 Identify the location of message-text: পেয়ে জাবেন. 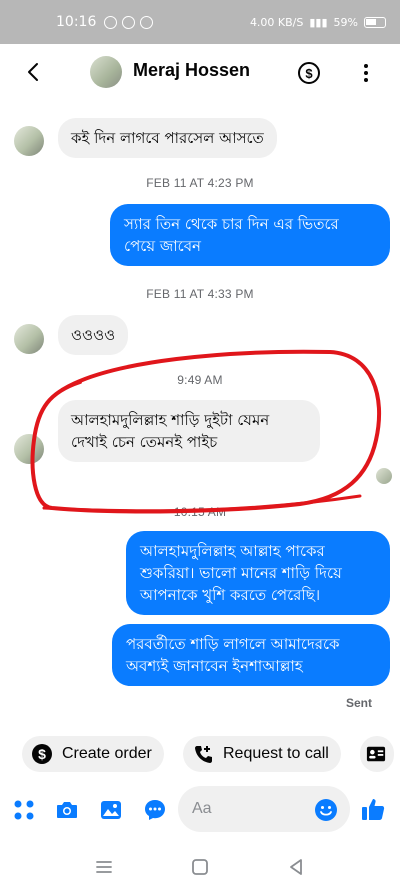
(162, 246).